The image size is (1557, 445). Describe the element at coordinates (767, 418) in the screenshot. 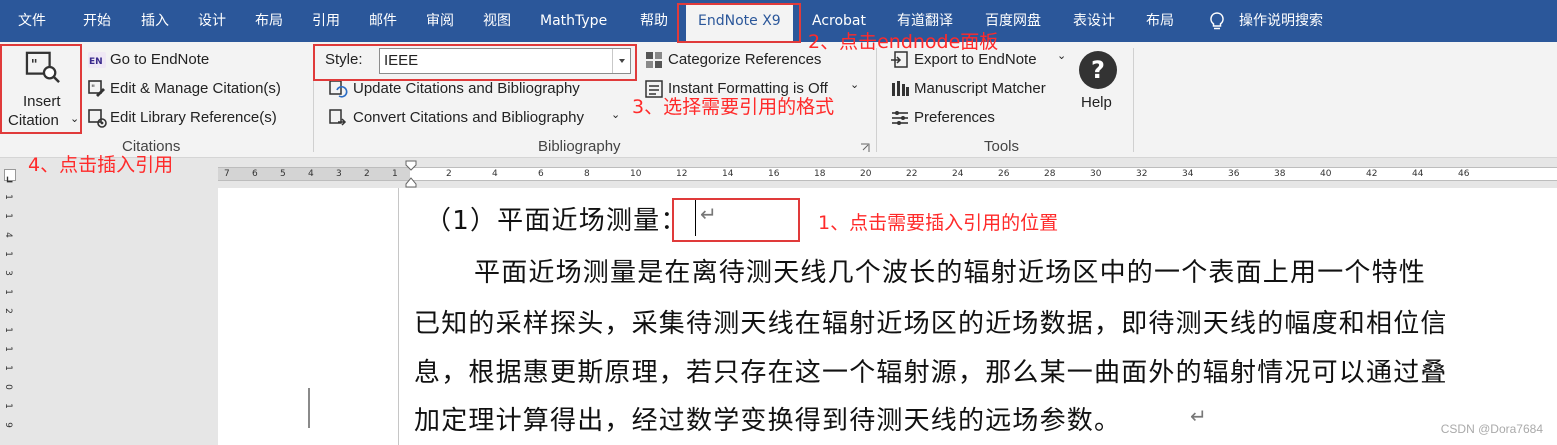

I see `paragraph-line-4: 加定理计算得出，经过数学变换得到待测天线的远场参数。` at that location.